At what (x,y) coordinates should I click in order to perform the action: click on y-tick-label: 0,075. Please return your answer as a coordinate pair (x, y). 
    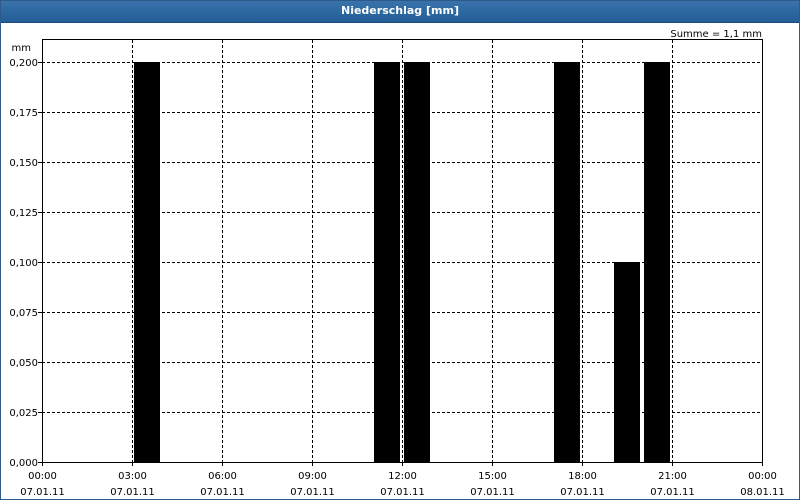
    Looking at the image, I should click on (23, 313).